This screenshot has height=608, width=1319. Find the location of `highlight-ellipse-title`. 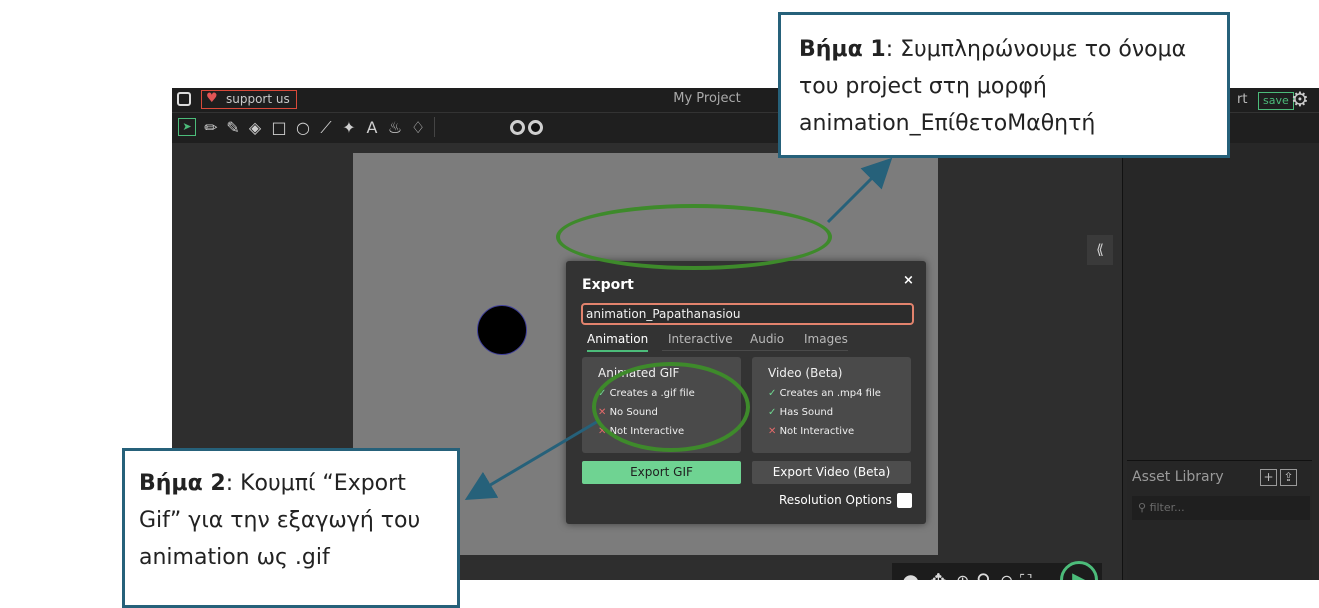

highlight-ellipse-title is located at coordinates (694, 237).